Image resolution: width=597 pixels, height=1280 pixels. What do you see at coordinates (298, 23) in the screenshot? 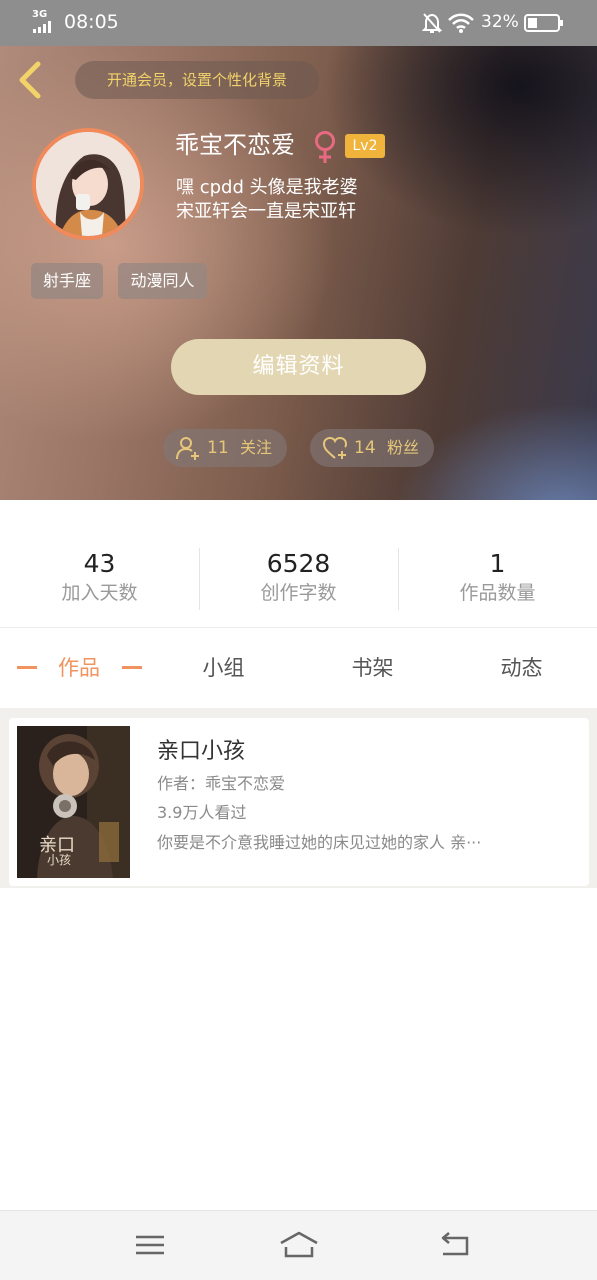
I see `status-bar: 3G 08:05 32%` at bounding box center [298, 23].